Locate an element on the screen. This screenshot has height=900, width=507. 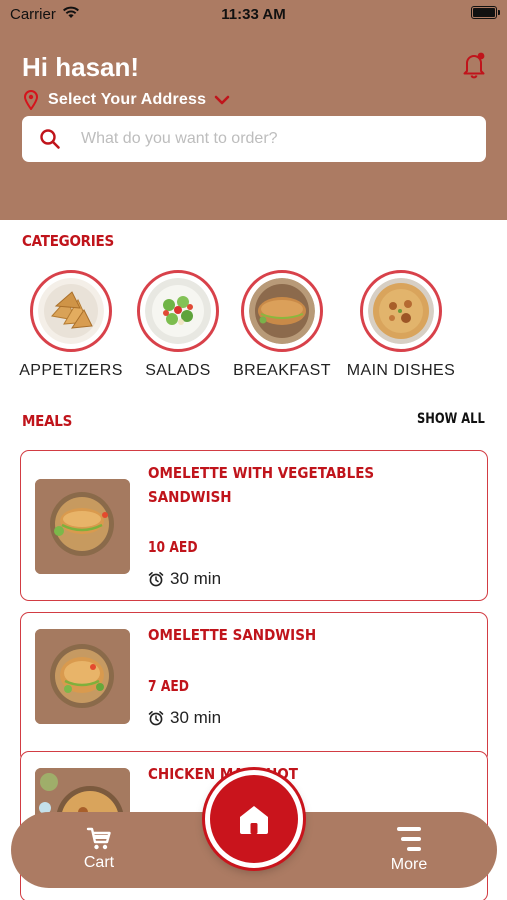
omelette-vegetables-sandwich-image is located at coordinates (82, 526).